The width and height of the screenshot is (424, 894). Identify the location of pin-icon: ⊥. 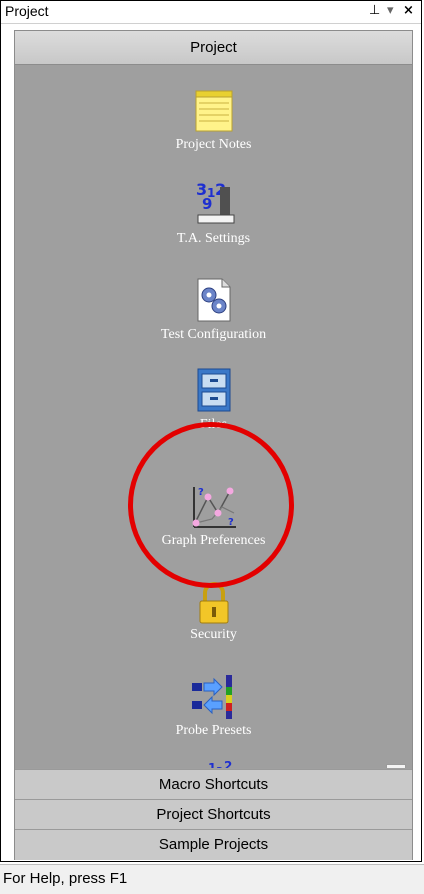
(374, 10).